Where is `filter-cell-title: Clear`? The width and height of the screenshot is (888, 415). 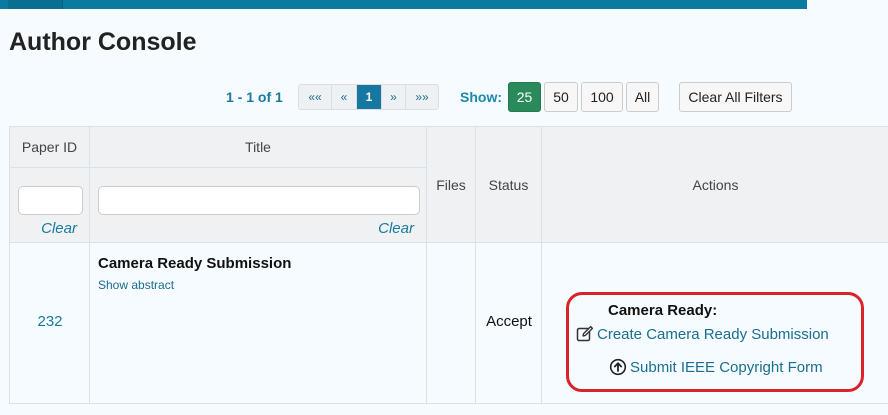 filter-cell-title: Clear is located at coordinates (258, 205).